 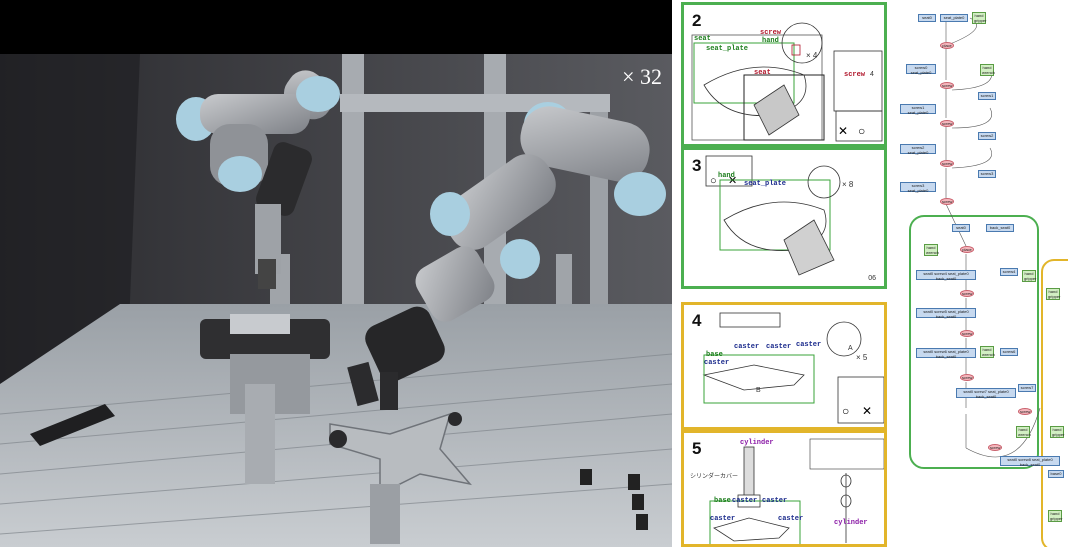 What do you see at coordinates (918, 109) in the screenshot?
I see `graph-node: screw1 seat_plate0` at bounding box center [918, 109].